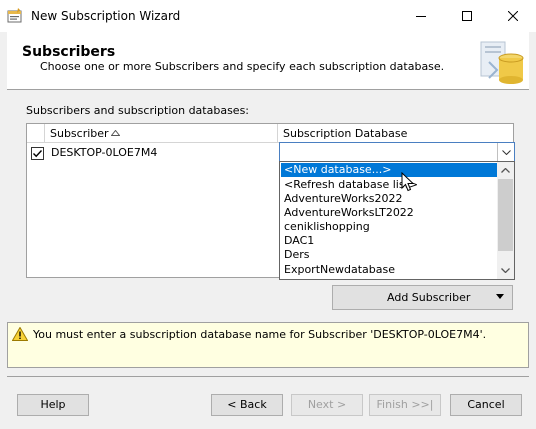  I want to click on add-subscriber-label: Add Subscriber, so click(429, 297).